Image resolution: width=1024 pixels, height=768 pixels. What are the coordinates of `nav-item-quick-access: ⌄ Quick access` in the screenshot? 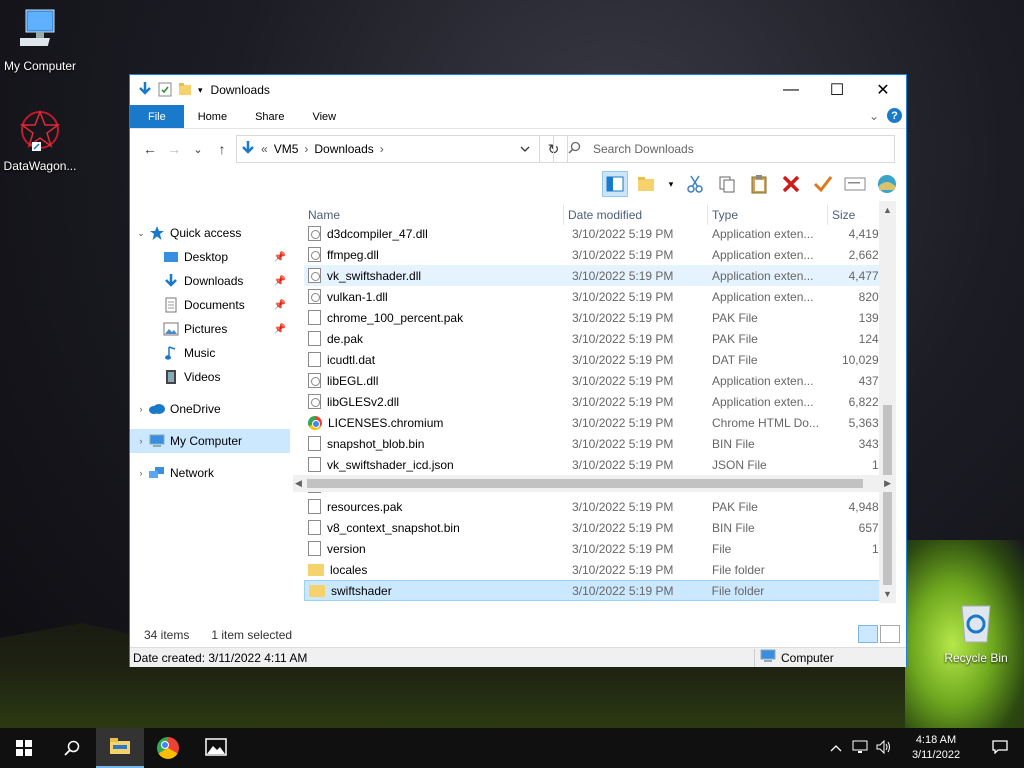 It's located at (210, 233).